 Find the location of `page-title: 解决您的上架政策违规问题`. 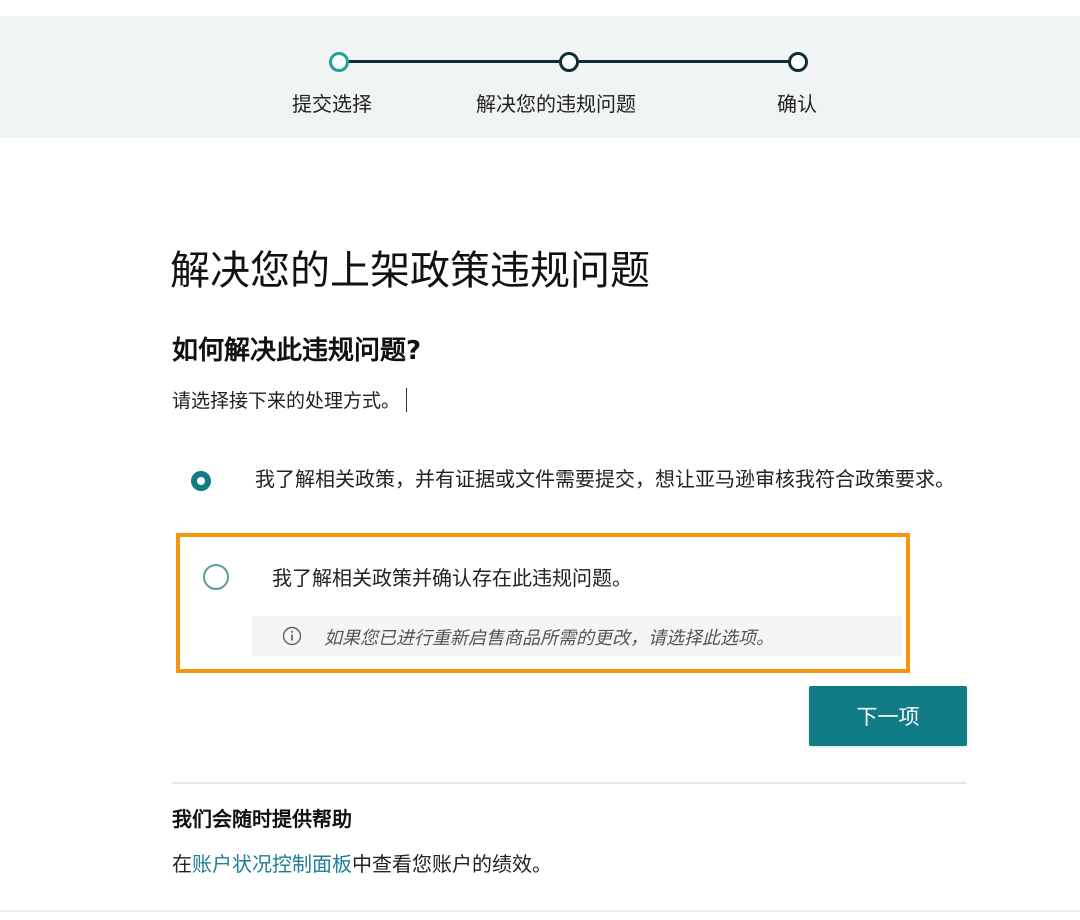

page-title: 解决您的上架政策违规问题 is located at coordinates (410, 271).